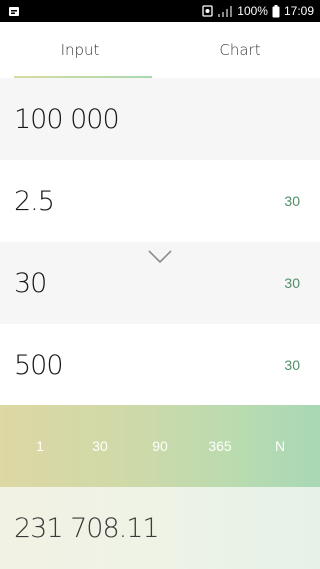 The image size is (320, 569). I want to click on battery-percent: 100%, so click(252, 11).